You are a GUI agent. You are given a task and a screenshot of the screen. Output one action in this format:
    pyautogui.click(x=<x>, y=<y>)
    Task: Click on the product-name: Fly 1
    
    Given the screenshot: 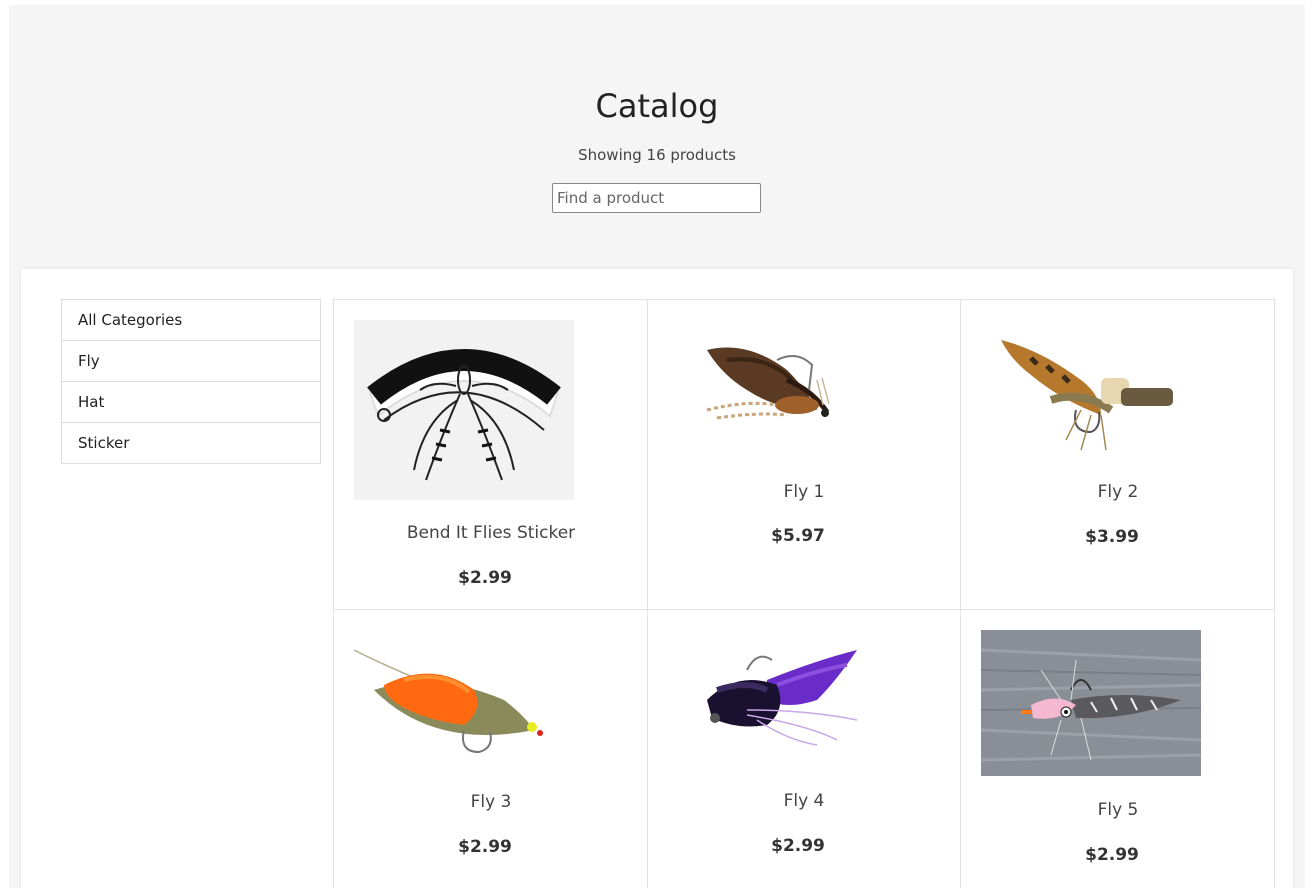 What is the action you would take?
    pyautogui.click(x=804, y=492)
    